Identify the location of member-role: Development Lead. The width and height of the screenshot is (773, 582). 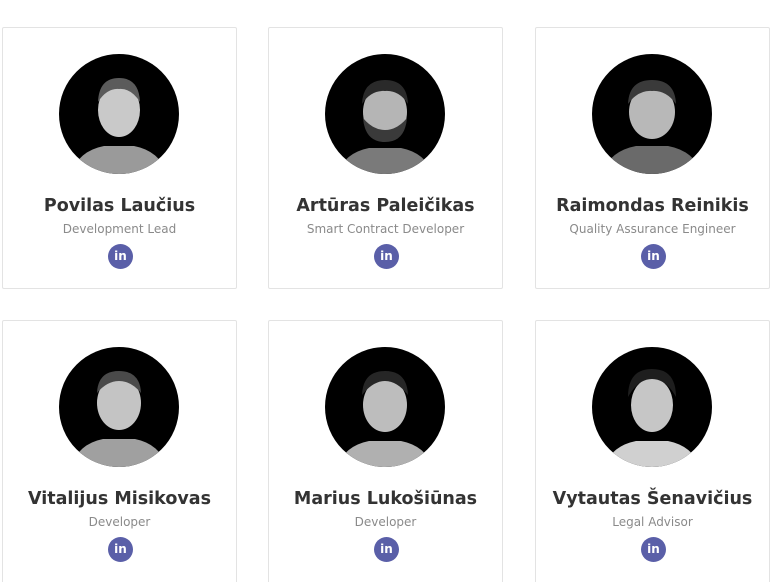
(119, 229).